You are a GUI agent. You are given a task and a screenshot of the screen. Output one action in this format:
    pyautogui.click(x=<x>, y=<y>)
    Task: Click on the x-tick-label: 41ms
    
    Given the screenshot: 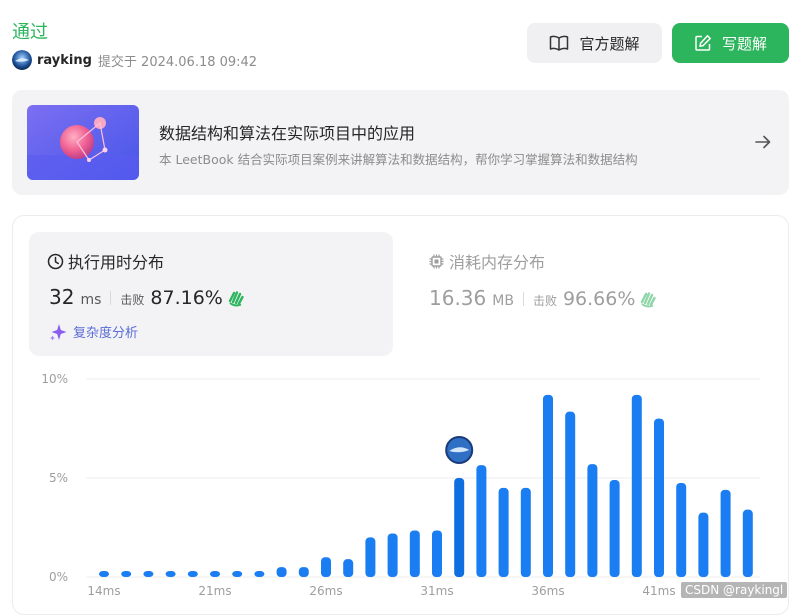 What is the action you would take?
    pyautogui.click(x=658, y=591)
    